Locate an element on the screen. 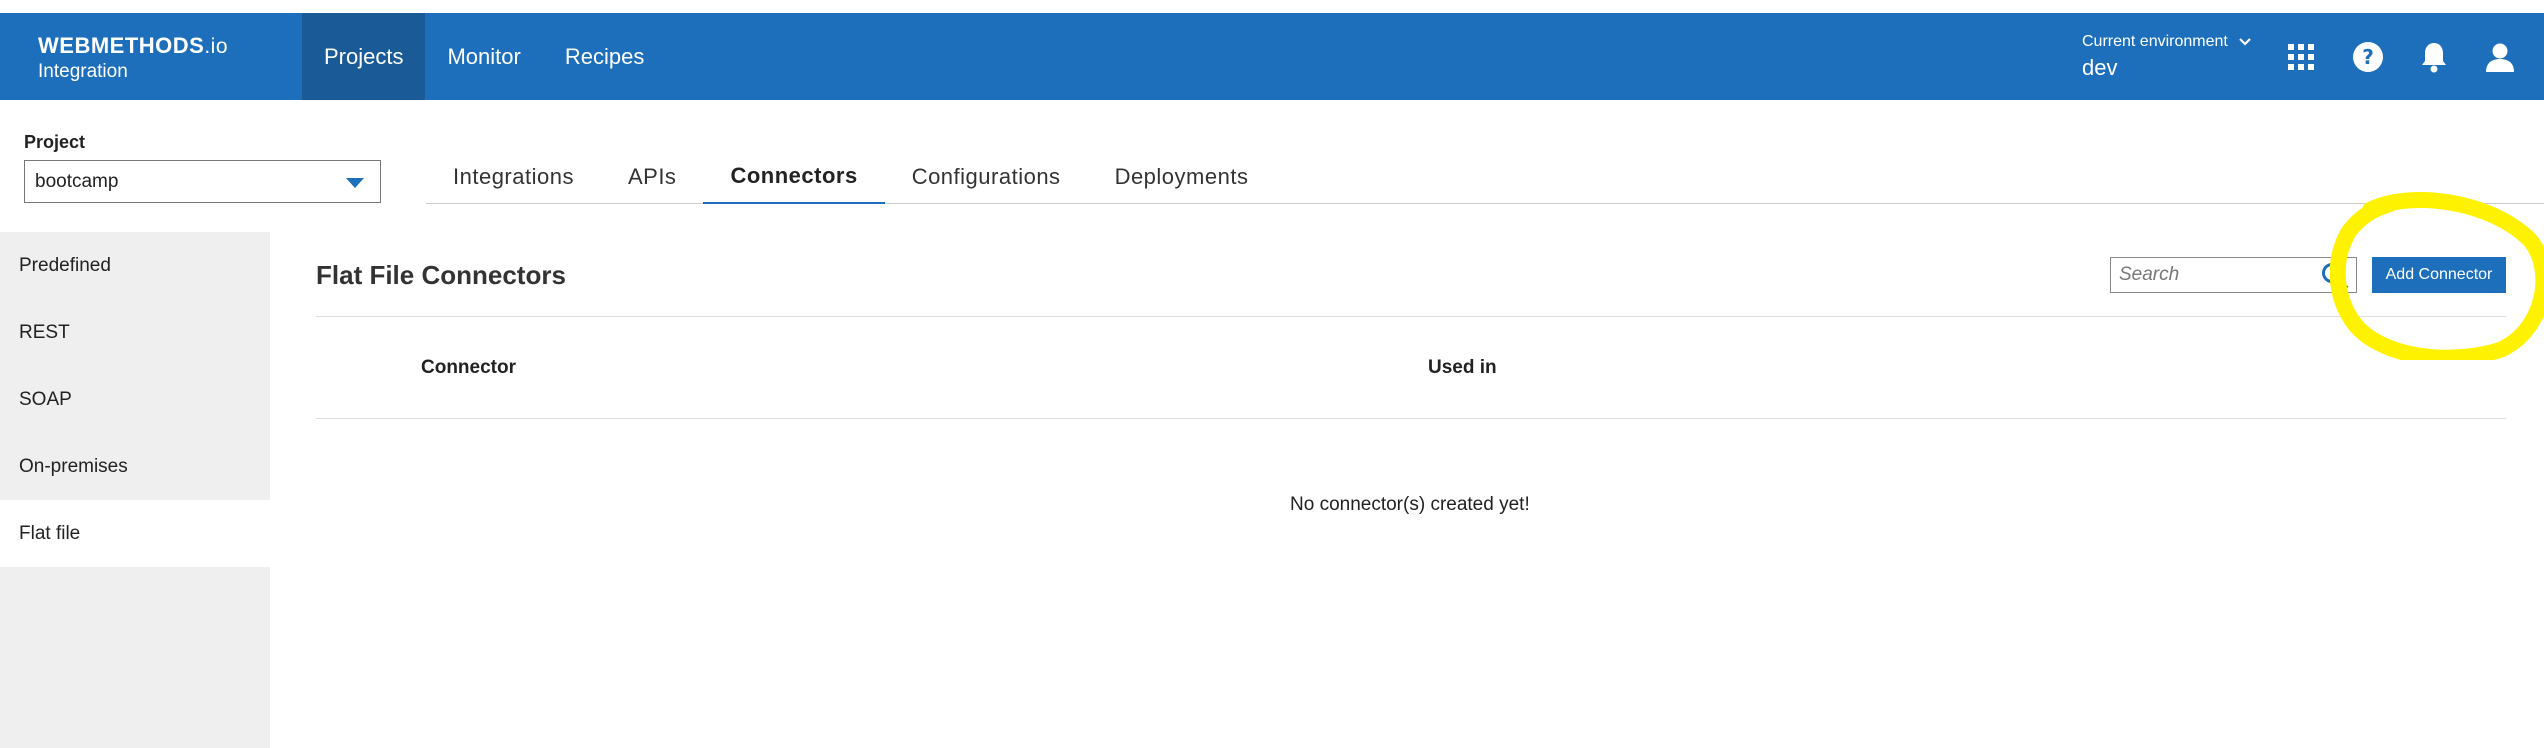  search-placeholder: Search is located at coordinates (2149, 274).